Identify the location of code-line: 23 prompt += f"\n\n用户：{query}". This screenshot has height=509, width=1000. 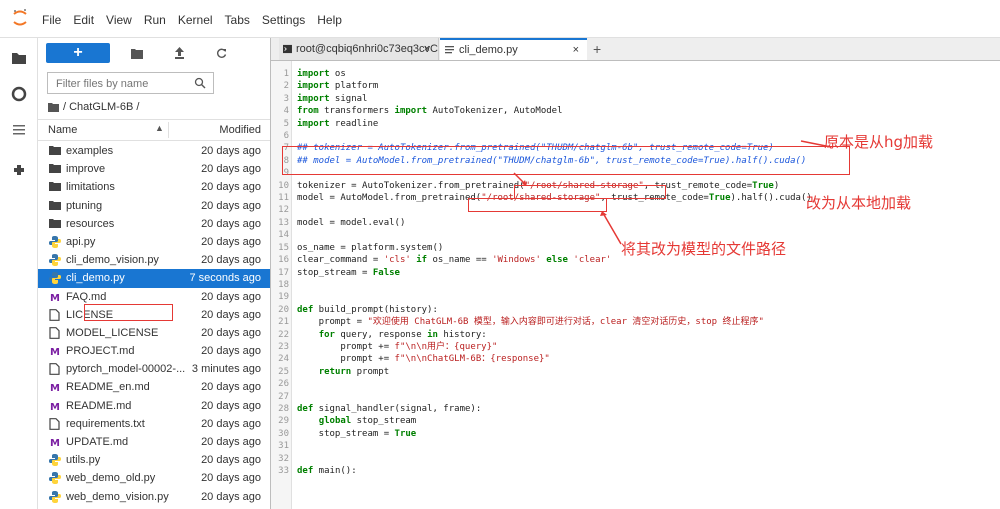
(635, 347).